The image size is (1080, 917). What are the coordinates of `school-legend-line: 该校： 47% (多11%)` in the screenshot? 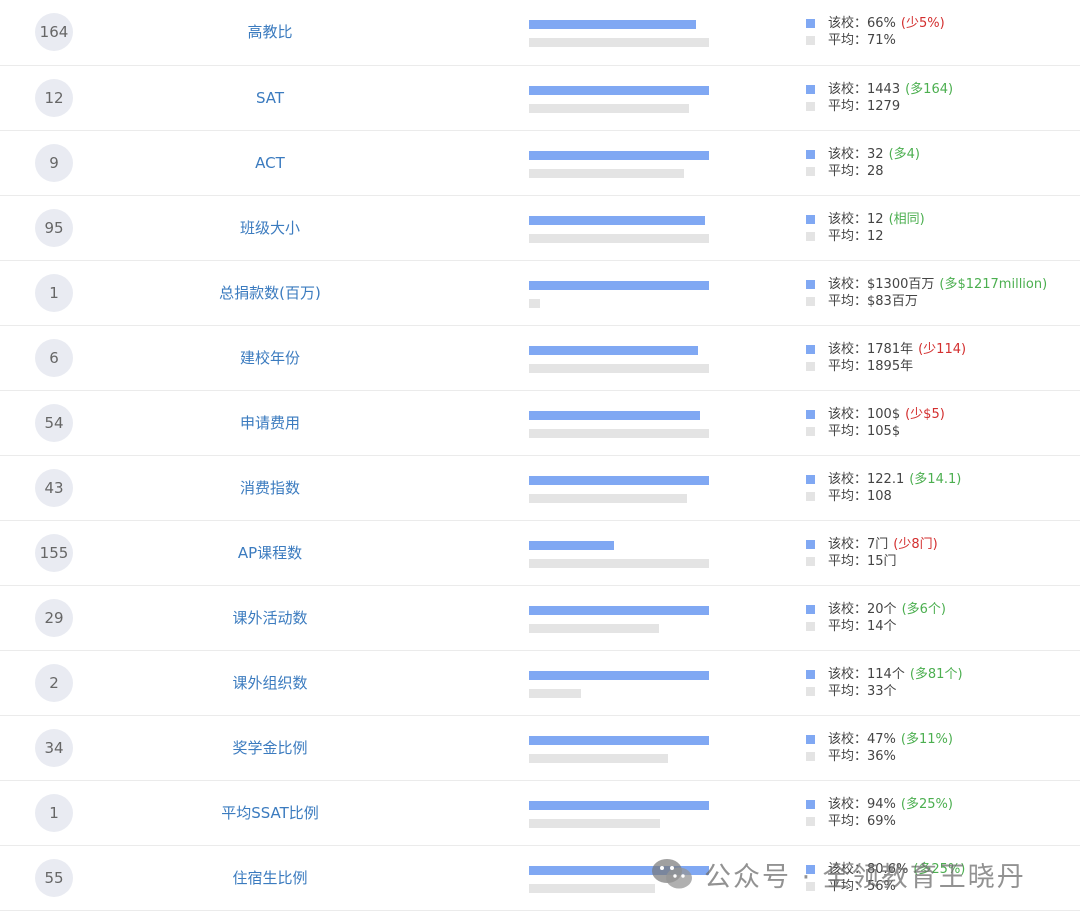 It's located at (879, 739).